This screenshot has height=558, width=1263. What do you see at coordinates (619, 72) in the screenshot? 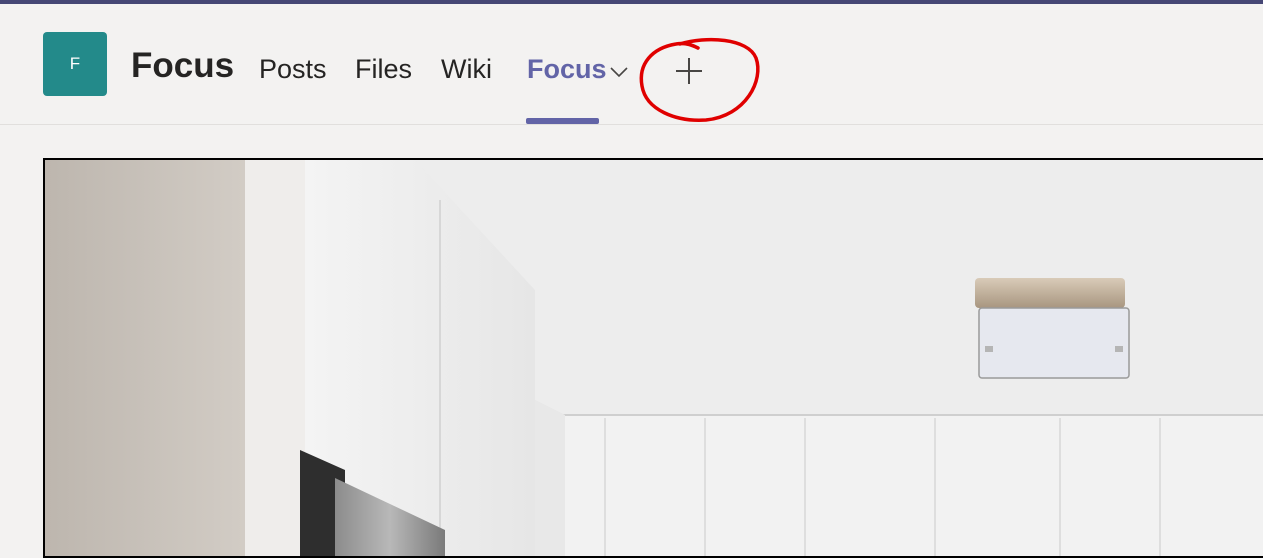
I see `chevron-down-icon` at bounding box center [619, 72].